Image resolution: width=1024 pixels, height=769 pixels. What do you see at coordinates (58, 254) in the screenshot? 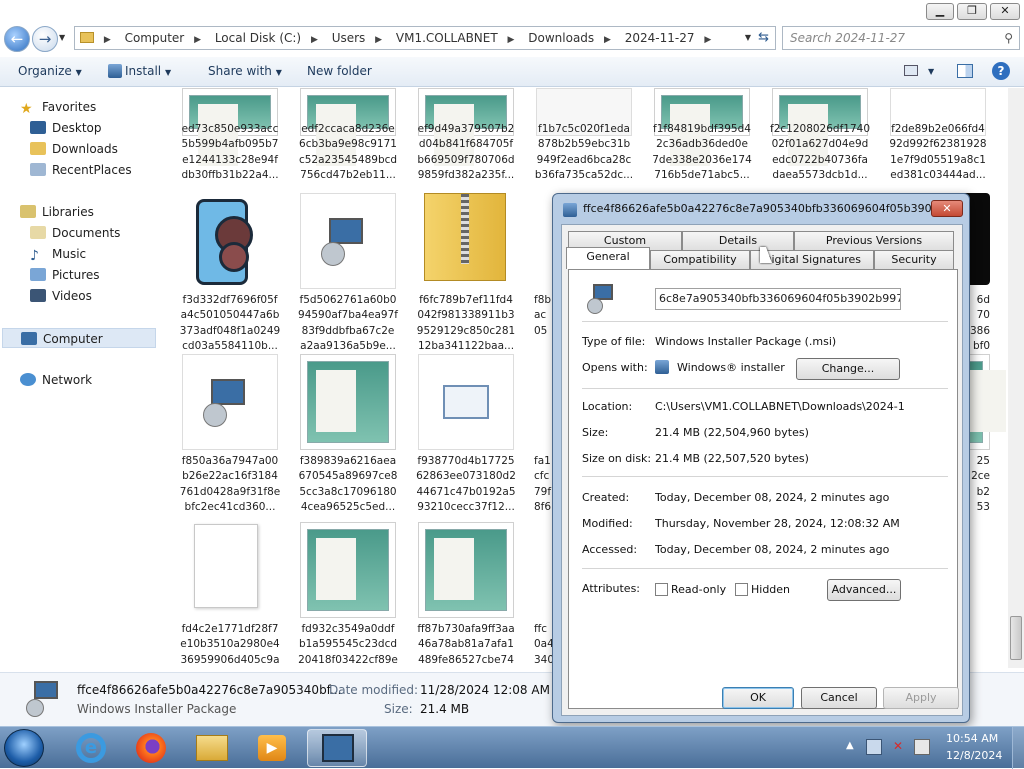
I see `nav-music: ♪ Music` at bounding box center [58, 254].